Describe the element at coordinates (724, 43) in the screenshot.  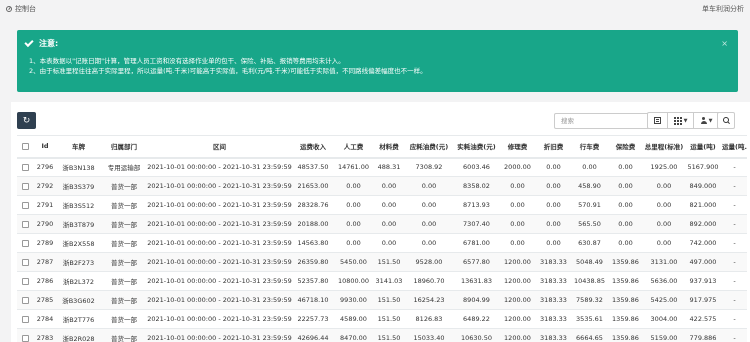
I see `close-icon: ×` at that location.